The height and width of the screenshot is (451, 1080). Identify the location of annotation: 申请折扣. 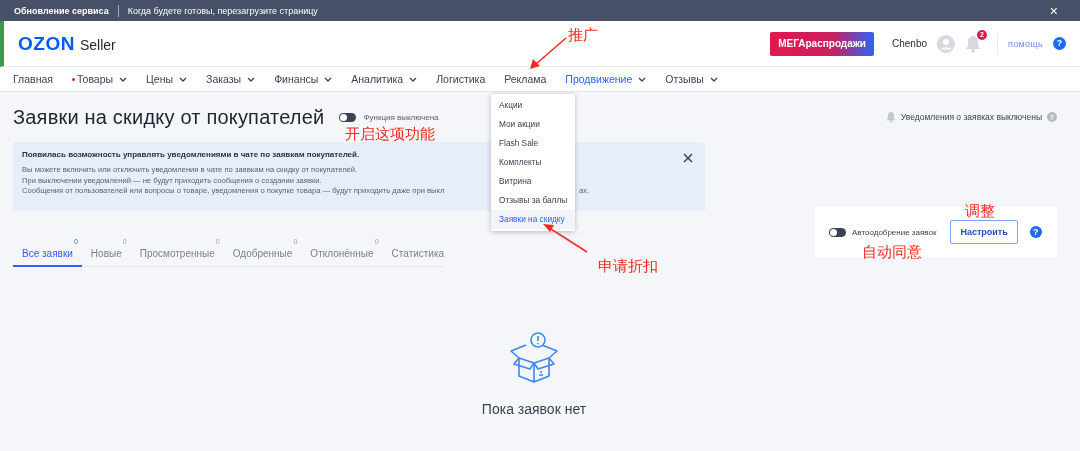
(628, 266).